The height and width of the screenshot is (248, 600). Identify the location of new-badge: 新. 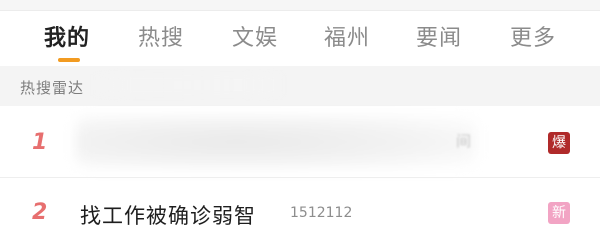
(559, 213).